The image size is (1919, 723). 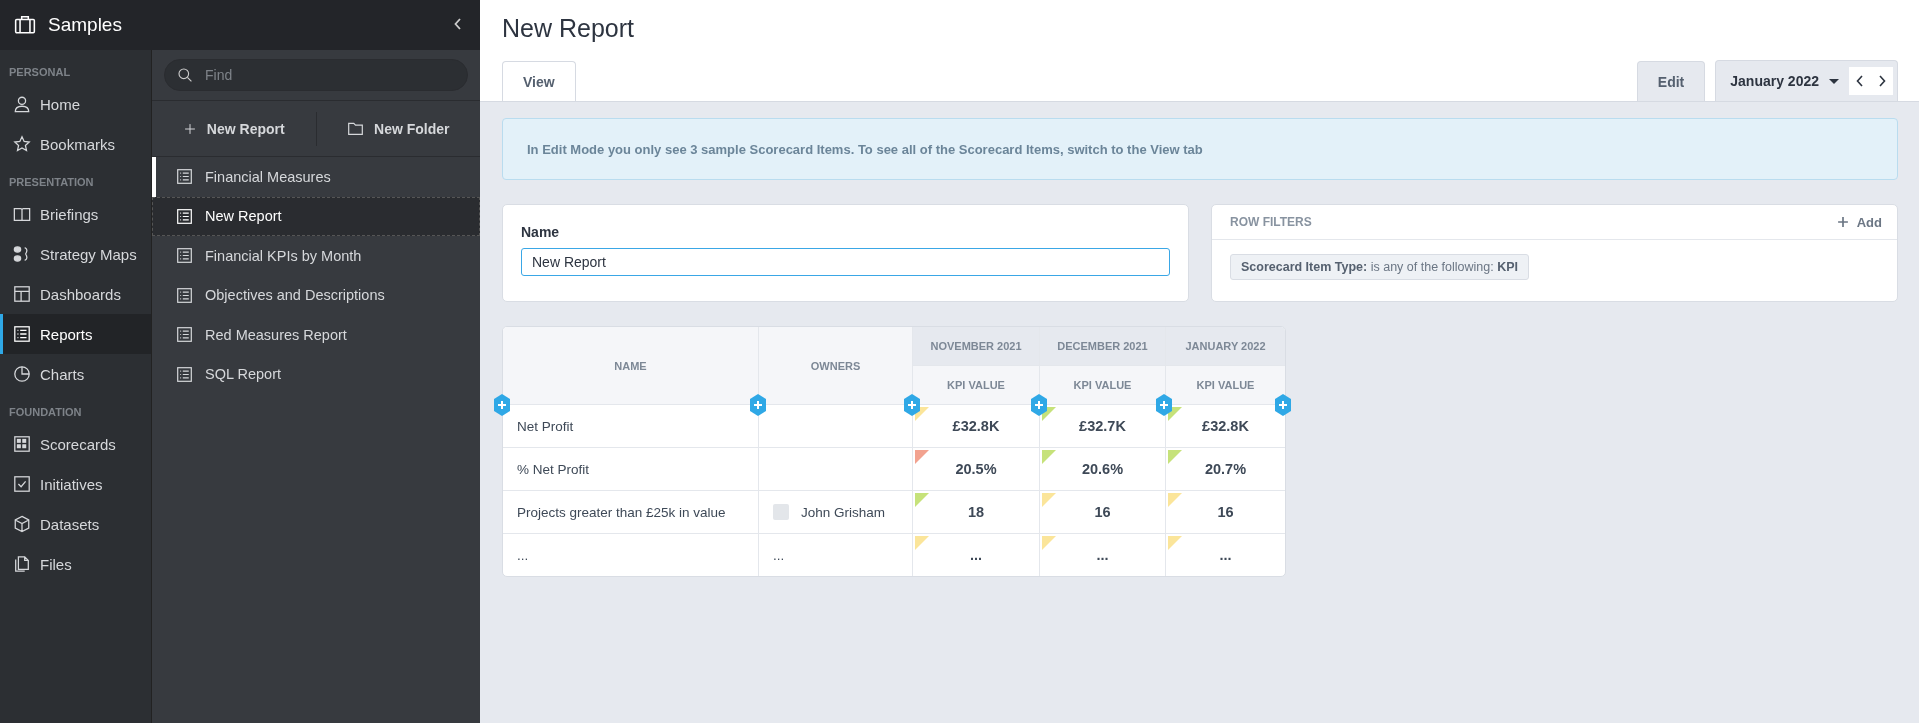 I want to click on nav-item: Datasets, so click(x=75, y=524).